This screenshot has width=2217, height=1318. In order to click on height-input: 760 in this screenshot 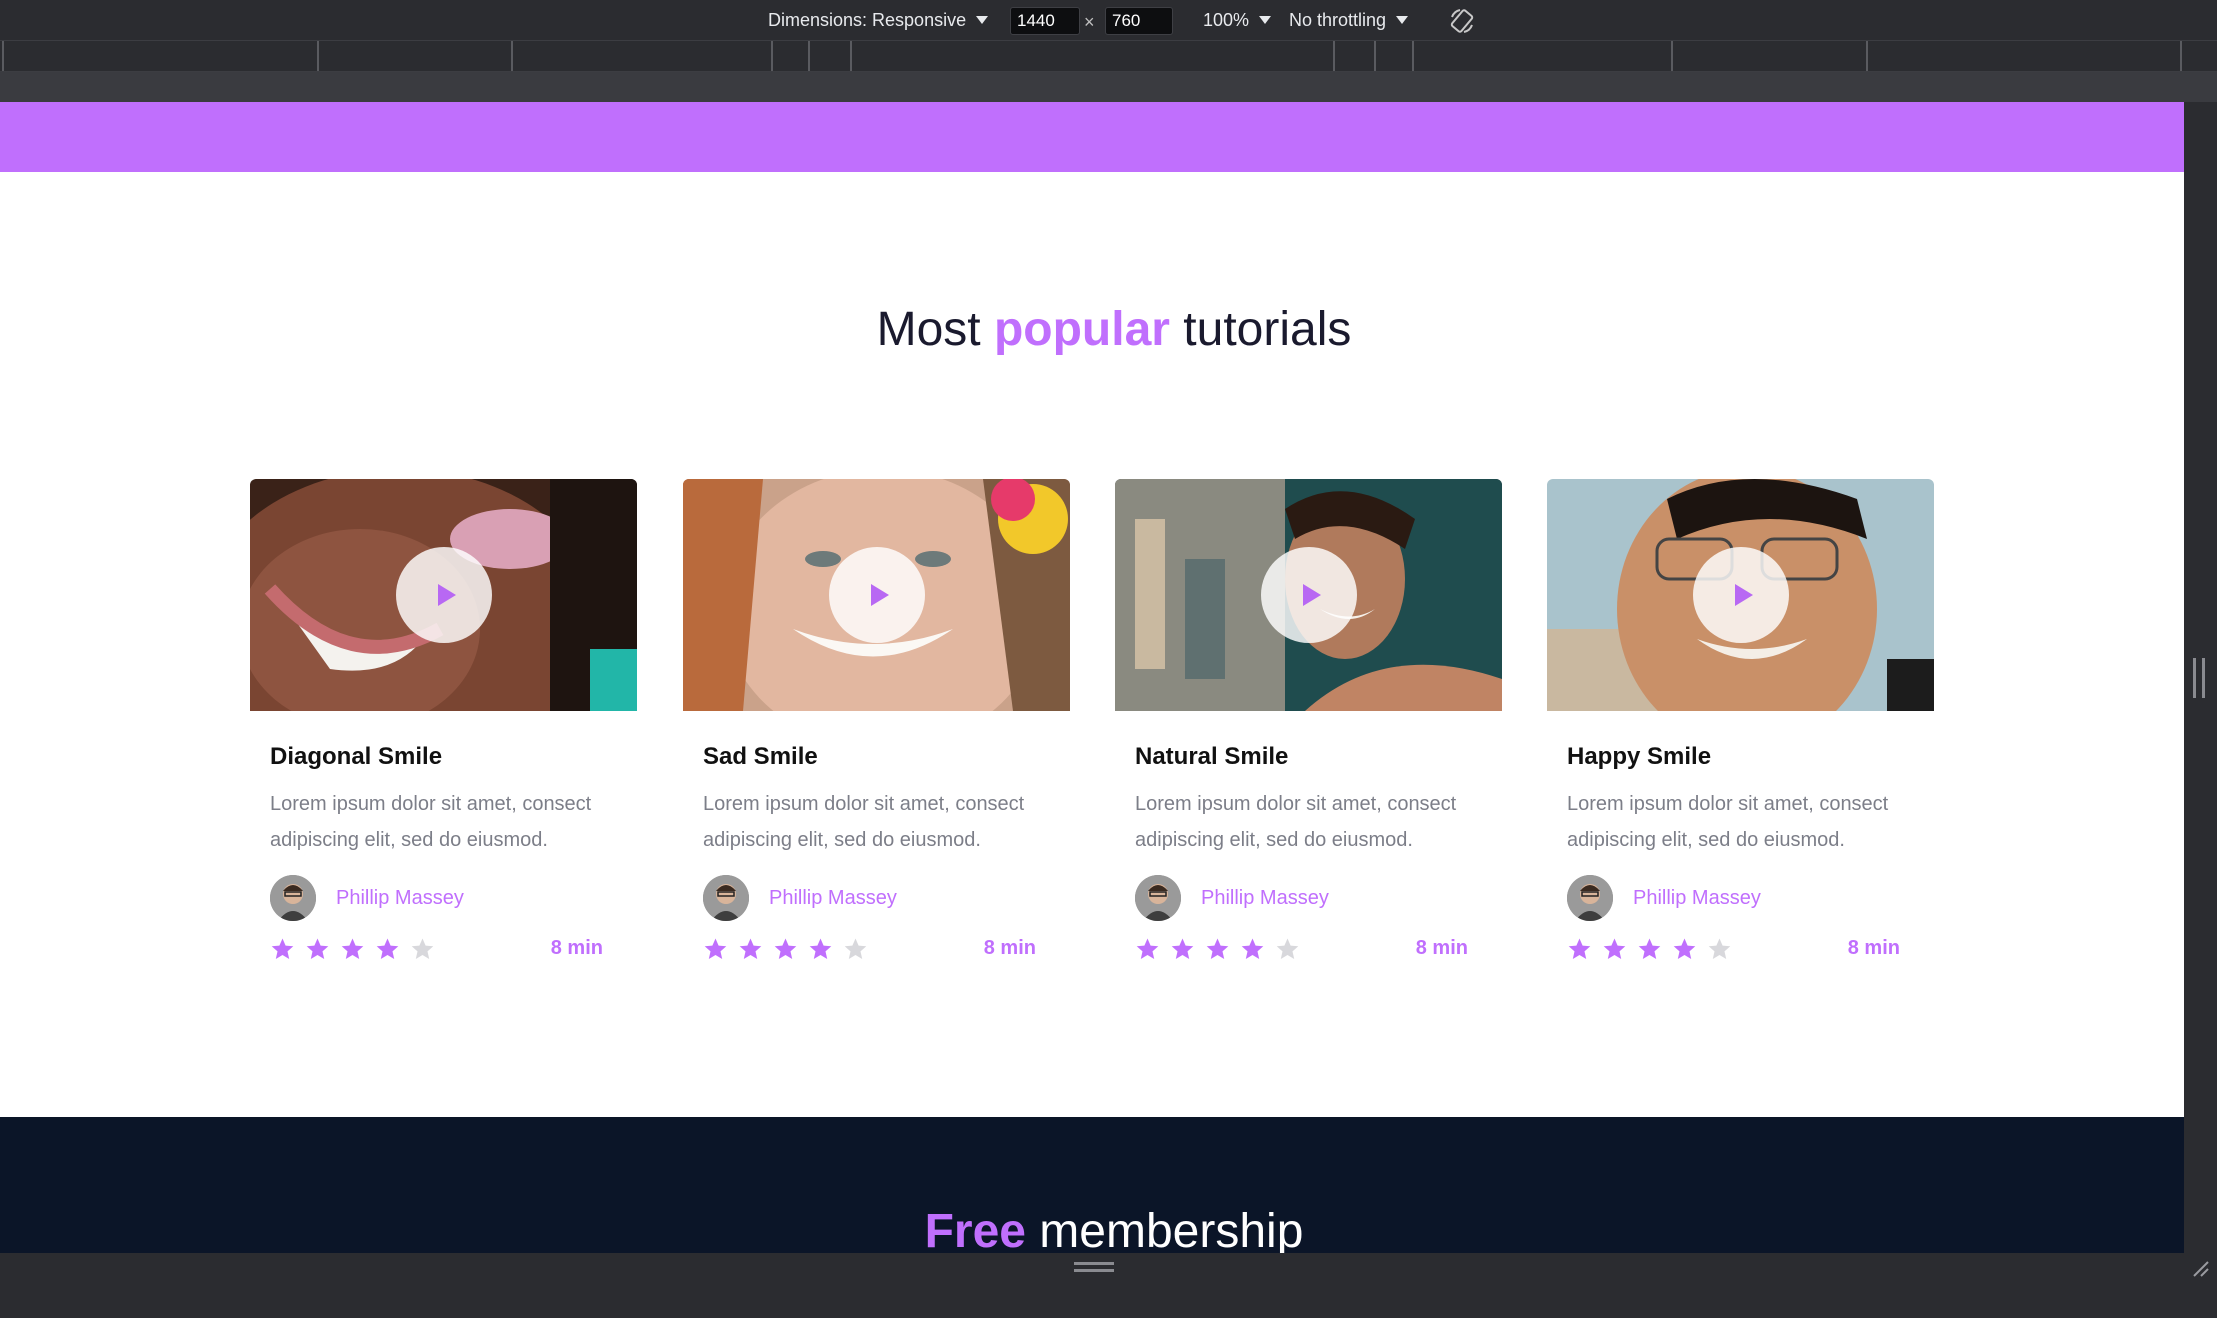, I will do `click(1139, 21)`.